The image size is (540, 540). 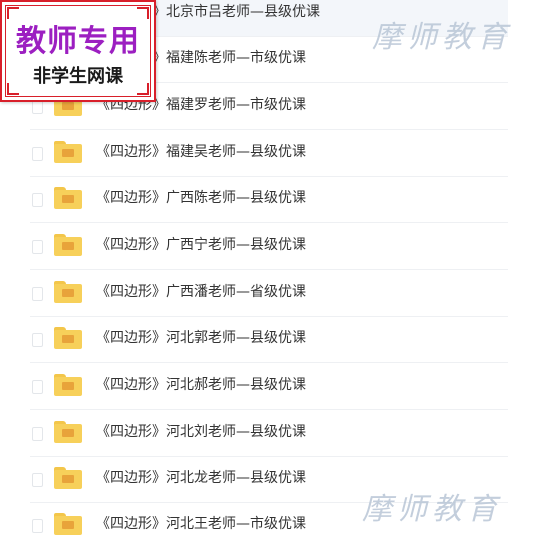 I want to click on file-row: 《四边形》福建吴老师—县级优课, so click(x=269, y=153).